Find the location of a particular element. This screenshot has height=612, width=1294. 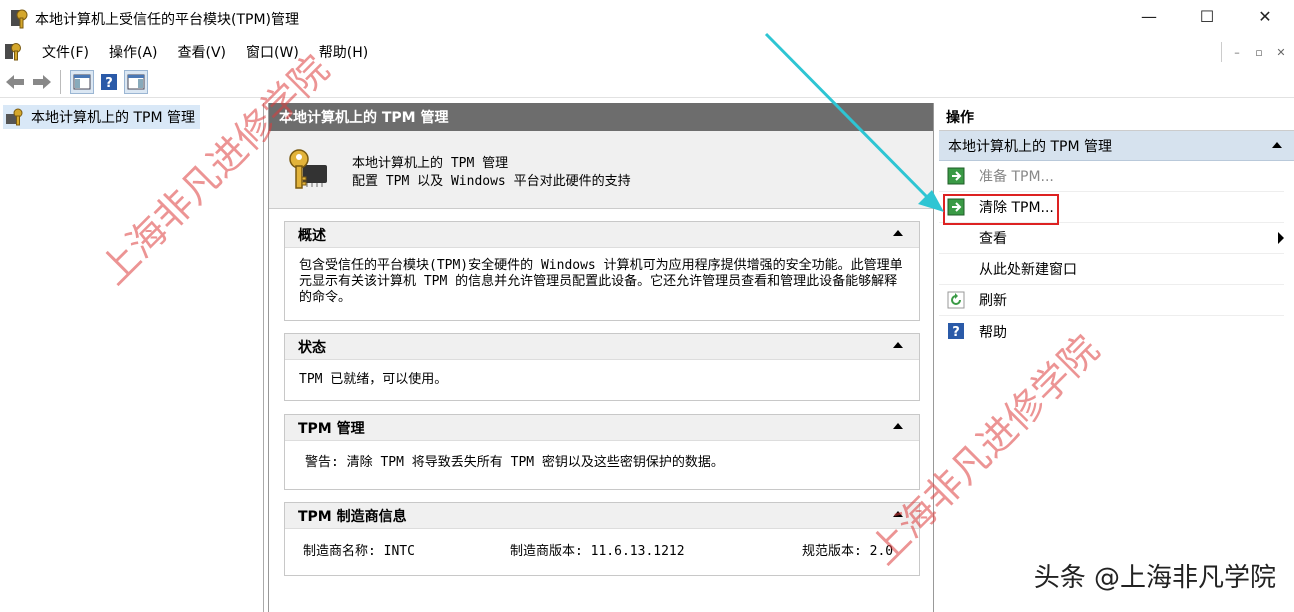

overview-title: 概述 is located at coordinates (312, 235).